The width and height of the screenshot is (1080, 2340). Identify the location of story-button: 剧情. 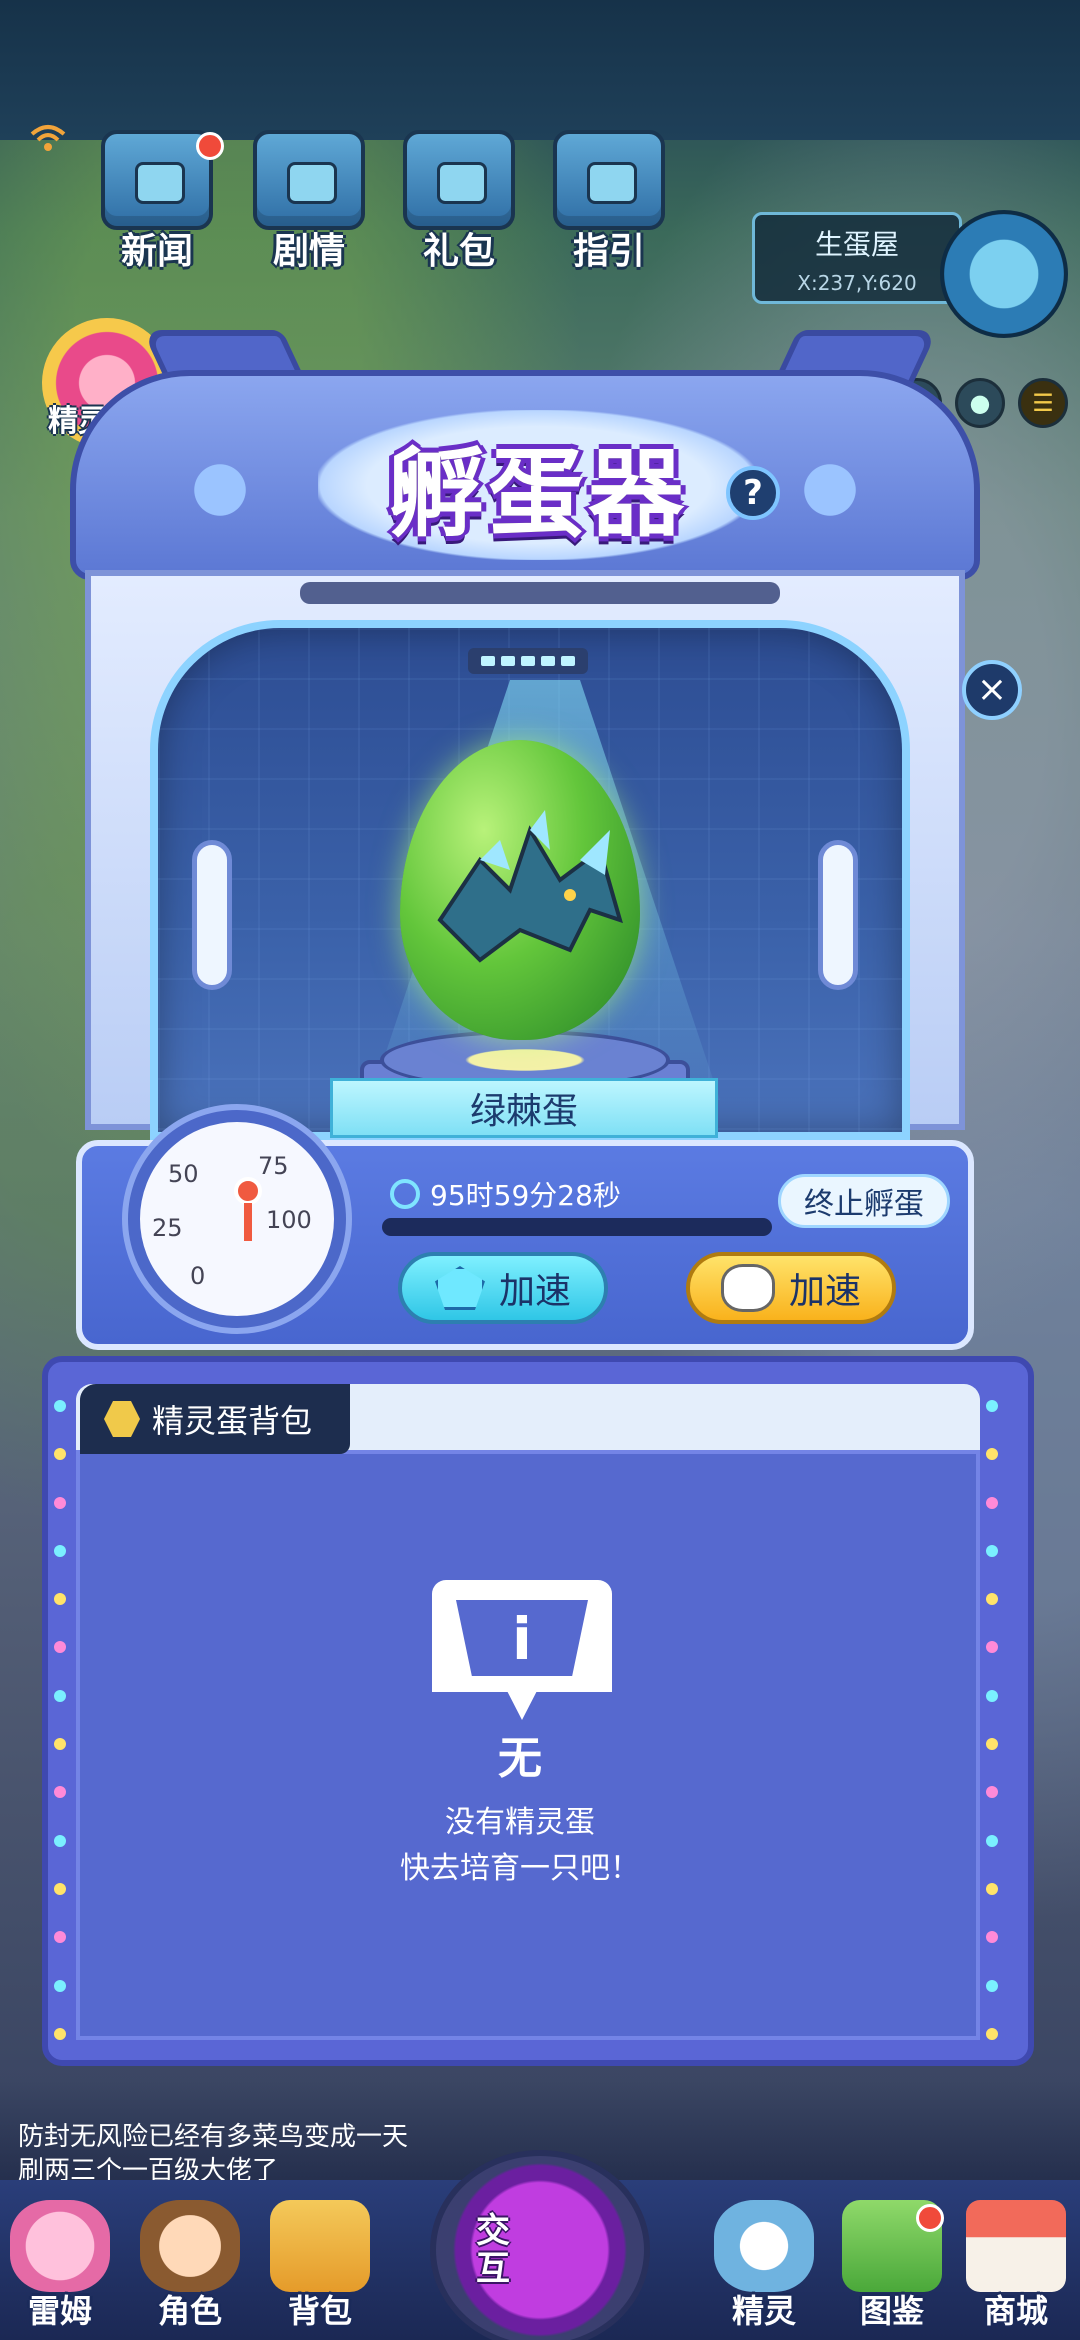
(309, 205).